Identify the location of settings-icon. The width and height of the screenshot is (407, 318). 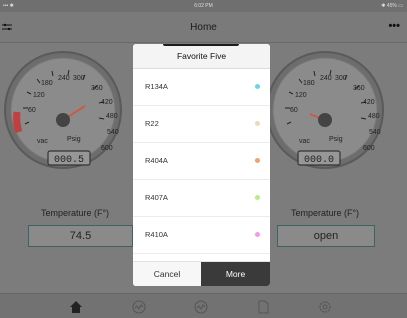
(325, 307).